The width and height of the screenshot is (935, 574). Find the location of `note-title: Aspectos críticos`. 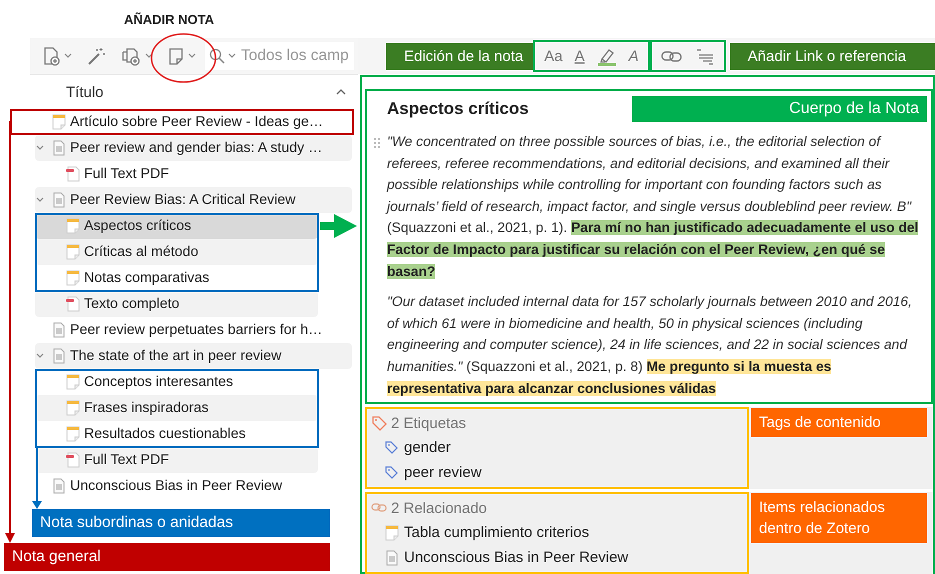

note-title: Aspectos críticos is located at coordinates (458, 108).